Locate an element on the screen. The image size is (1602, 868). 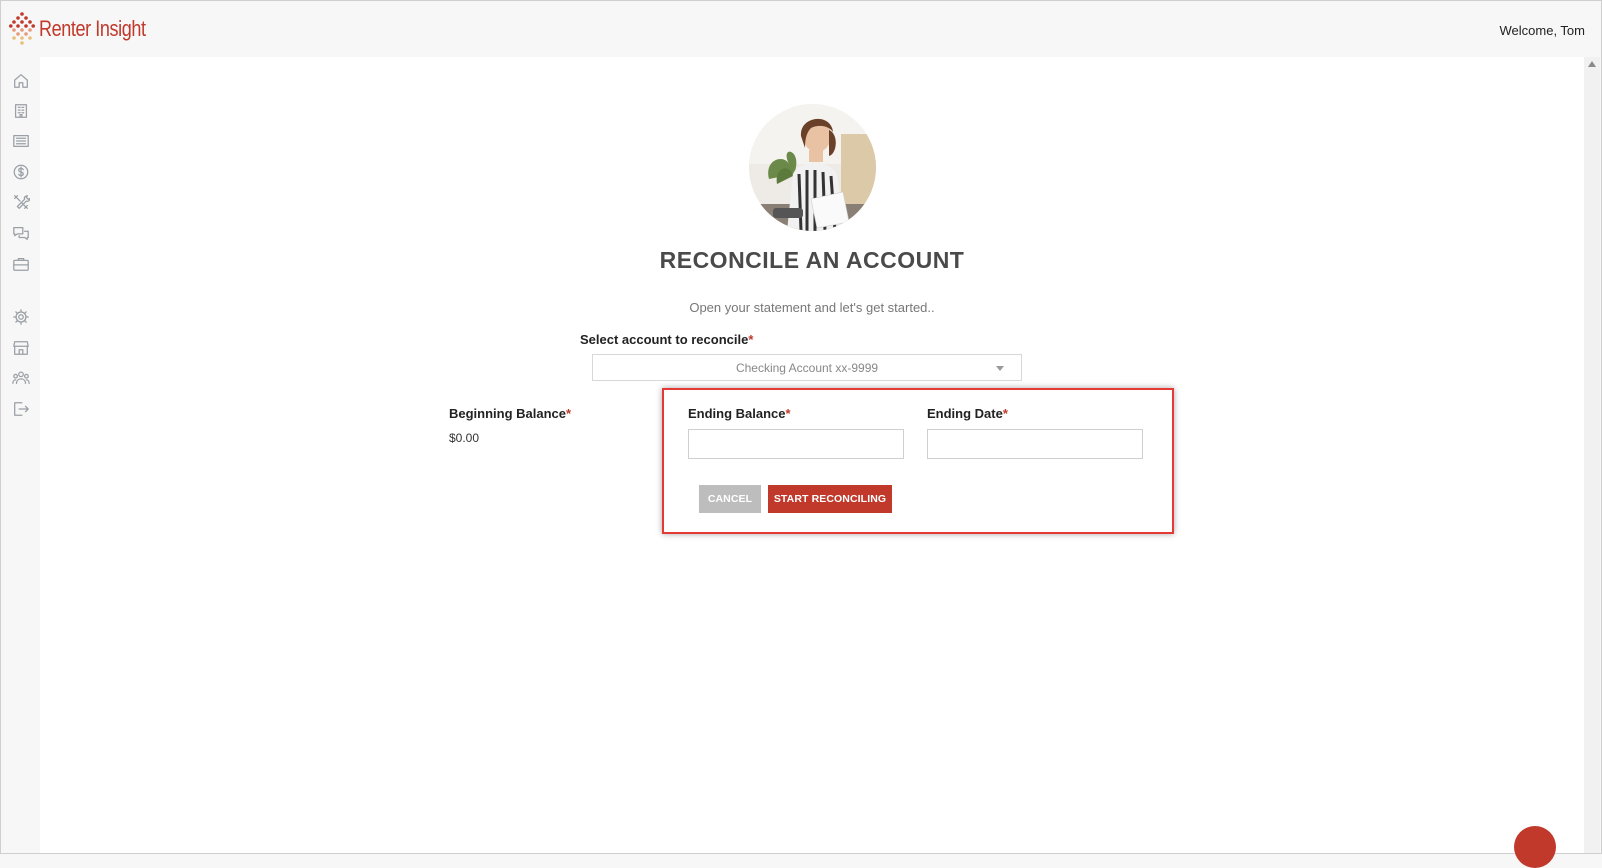
brand-name: Renter Insight is located at coordinates (92, 28).